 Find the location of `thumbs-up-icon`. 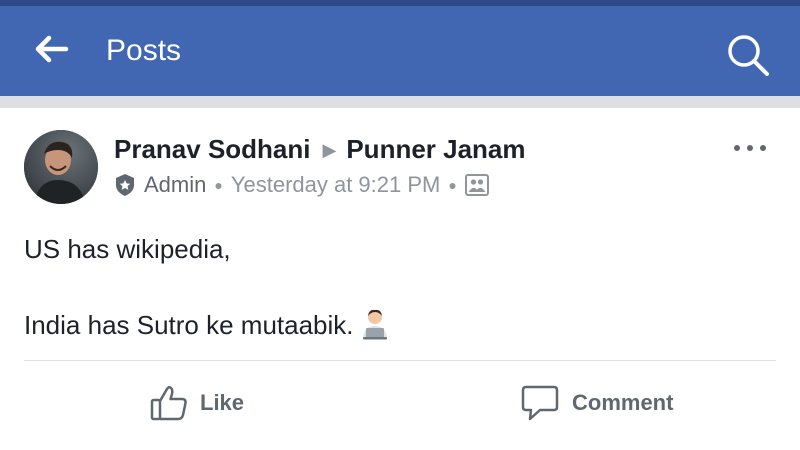

thumbs-up-icon is located at coordinates (169, 403).